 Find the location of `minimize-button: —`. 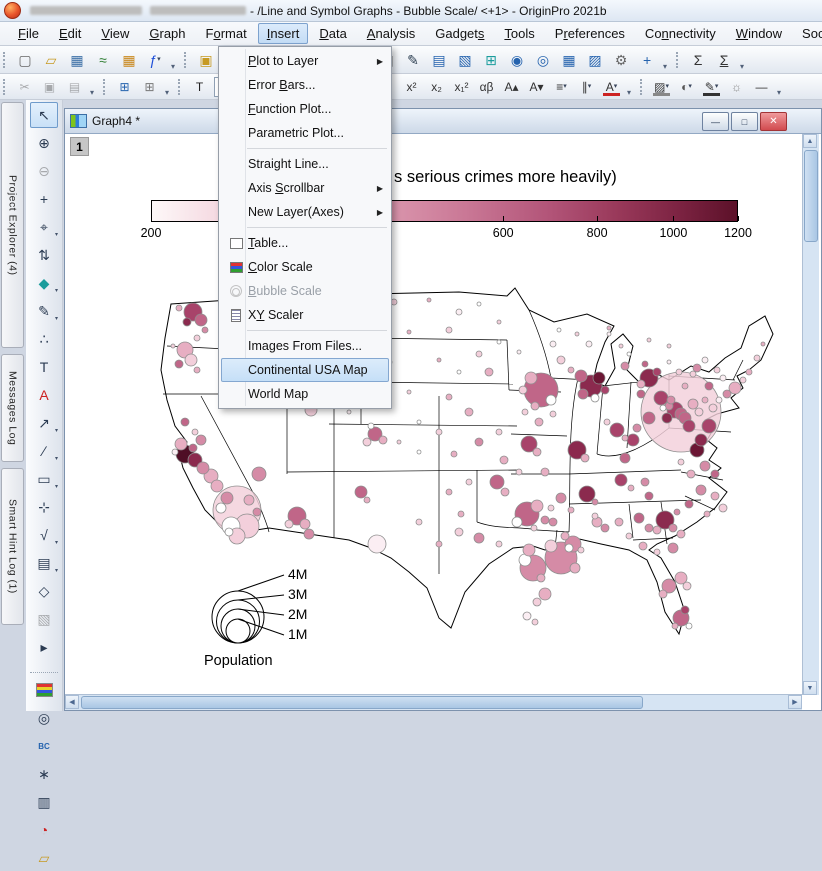

minimize-button: — is located at coordinates (715, 121).